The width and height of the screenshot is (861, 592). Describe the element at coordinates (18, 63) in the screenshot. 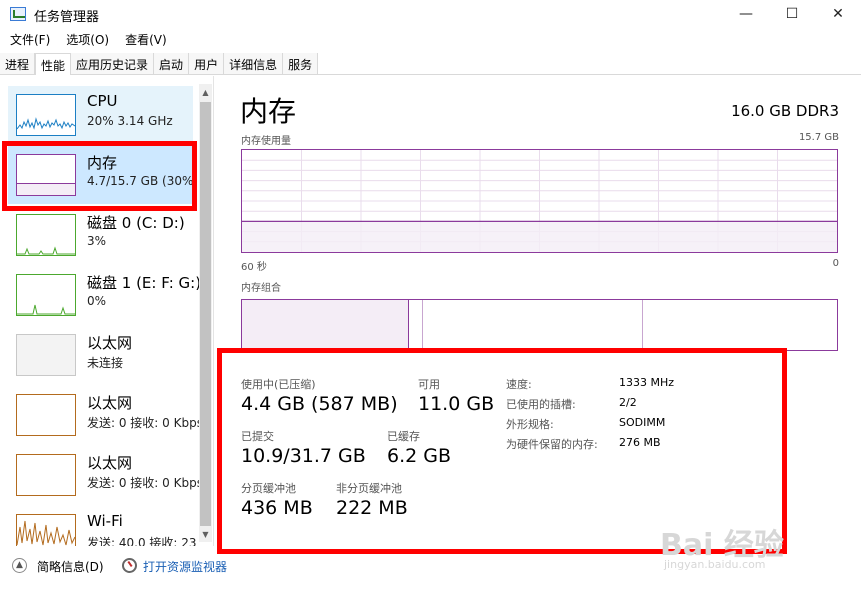

I see `tab-processes: 进程` at that location.